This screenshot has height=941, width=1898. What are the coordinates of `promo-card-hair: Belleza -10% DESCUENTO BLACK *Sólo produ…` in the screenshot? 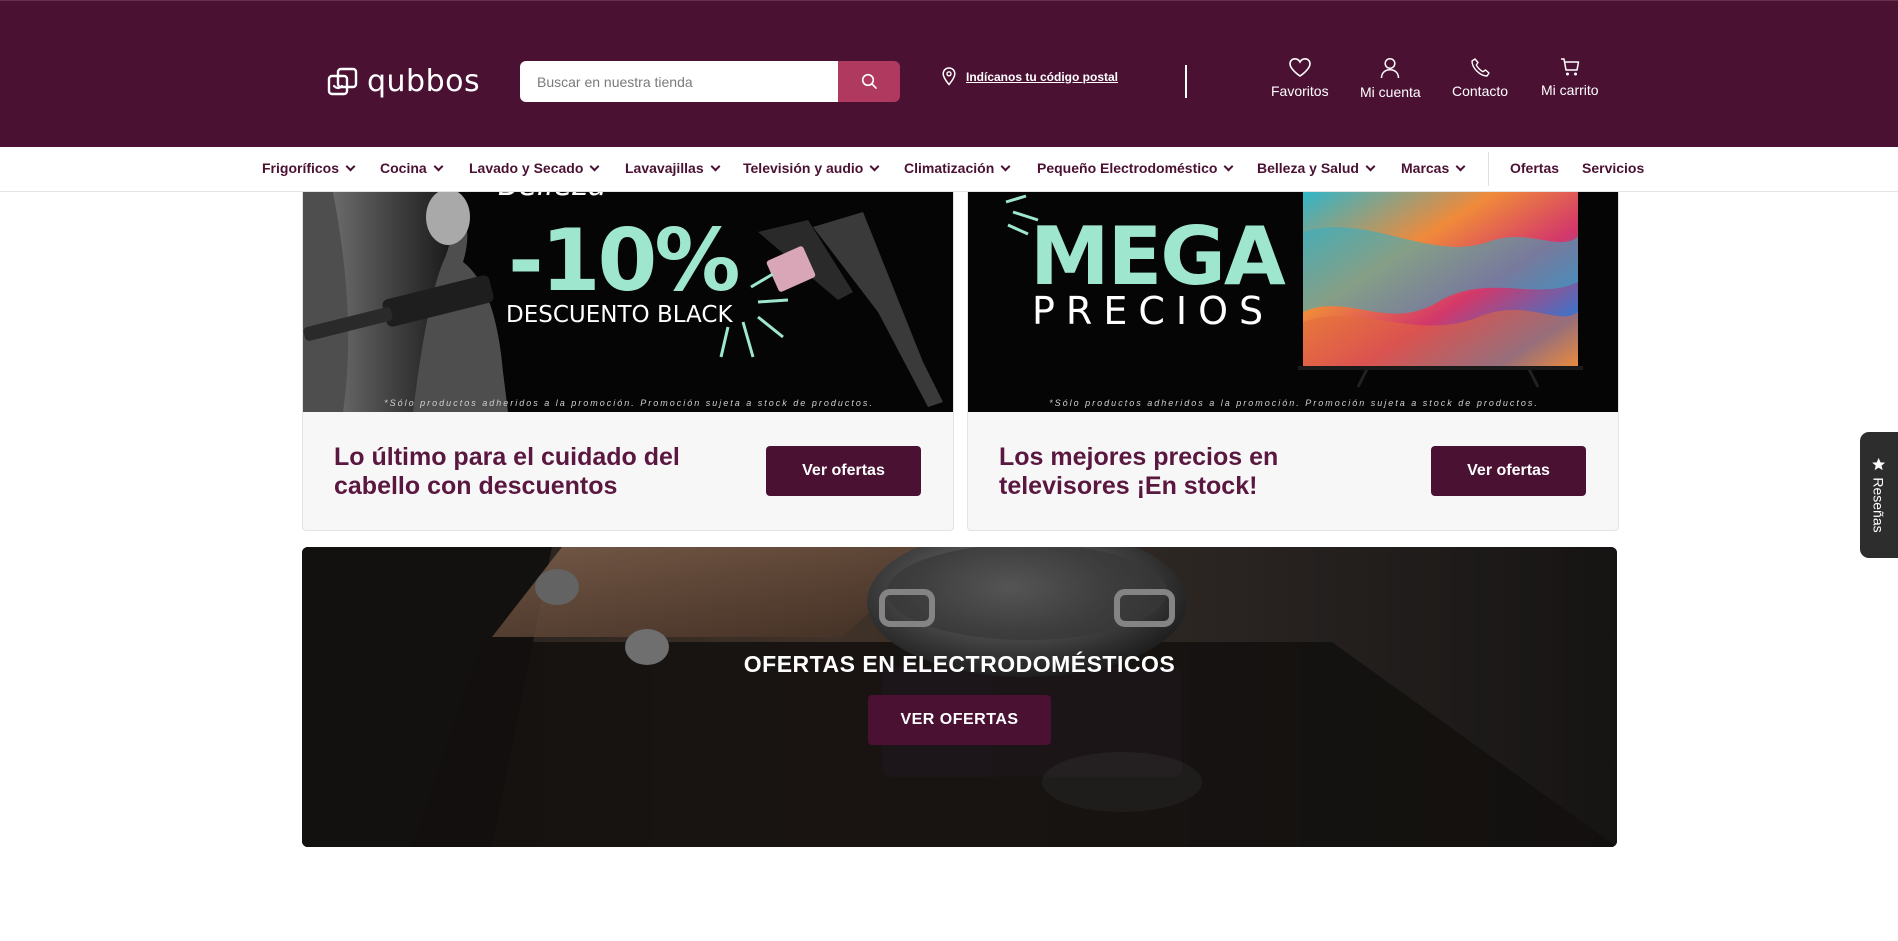 It's located at (628, 361).